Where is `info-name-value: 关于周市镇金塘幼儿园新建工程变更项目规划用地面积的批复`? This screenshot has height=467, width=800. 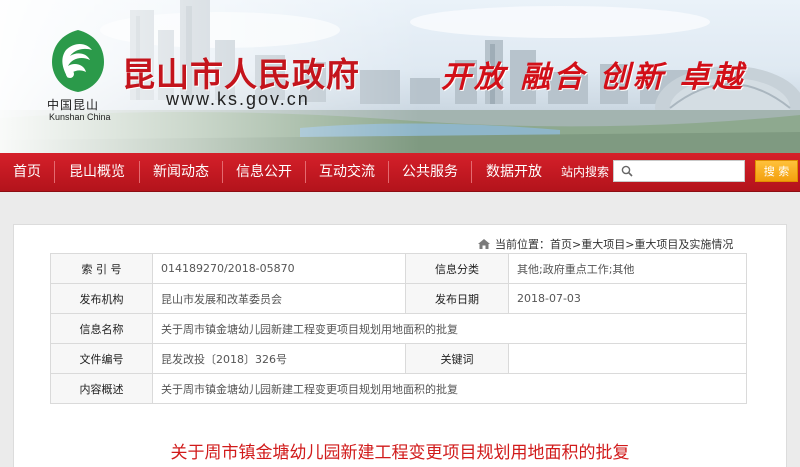 info-name-value: 关于周市镇金塘幼儿园新建工程变更项目规划用地面积的批复 is located at coordinates (449, 328).